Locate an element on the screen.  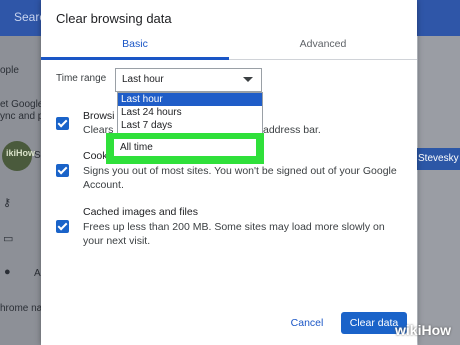
item-title: Browsi is located at coordinates (99, 116).